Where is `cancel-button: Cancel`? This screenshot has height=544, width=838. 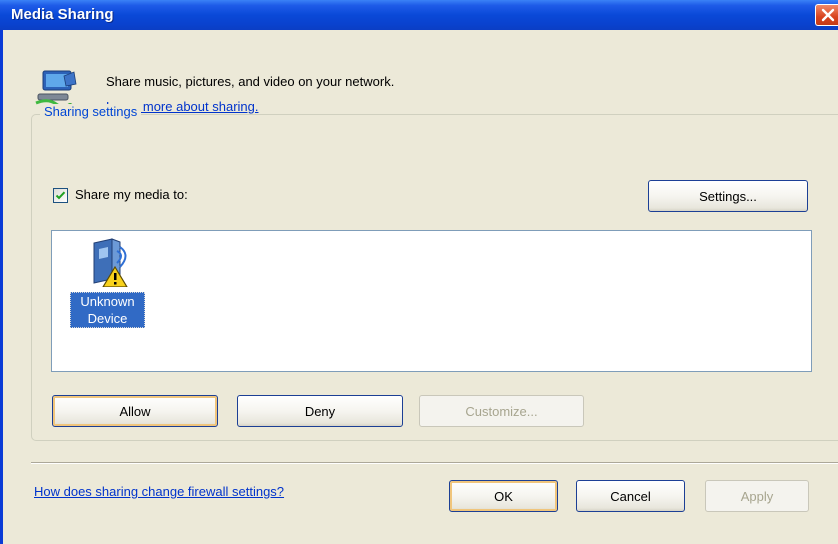 cancel-button: Cancel is located at coordinates (630, 496).